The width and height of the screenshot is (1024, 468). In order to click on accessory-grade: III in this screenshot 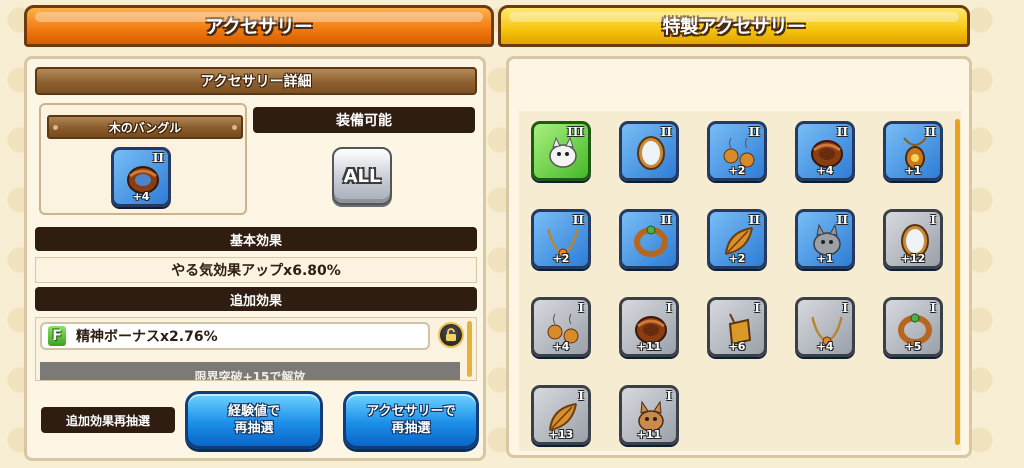, I will do `click(575, 132)`.